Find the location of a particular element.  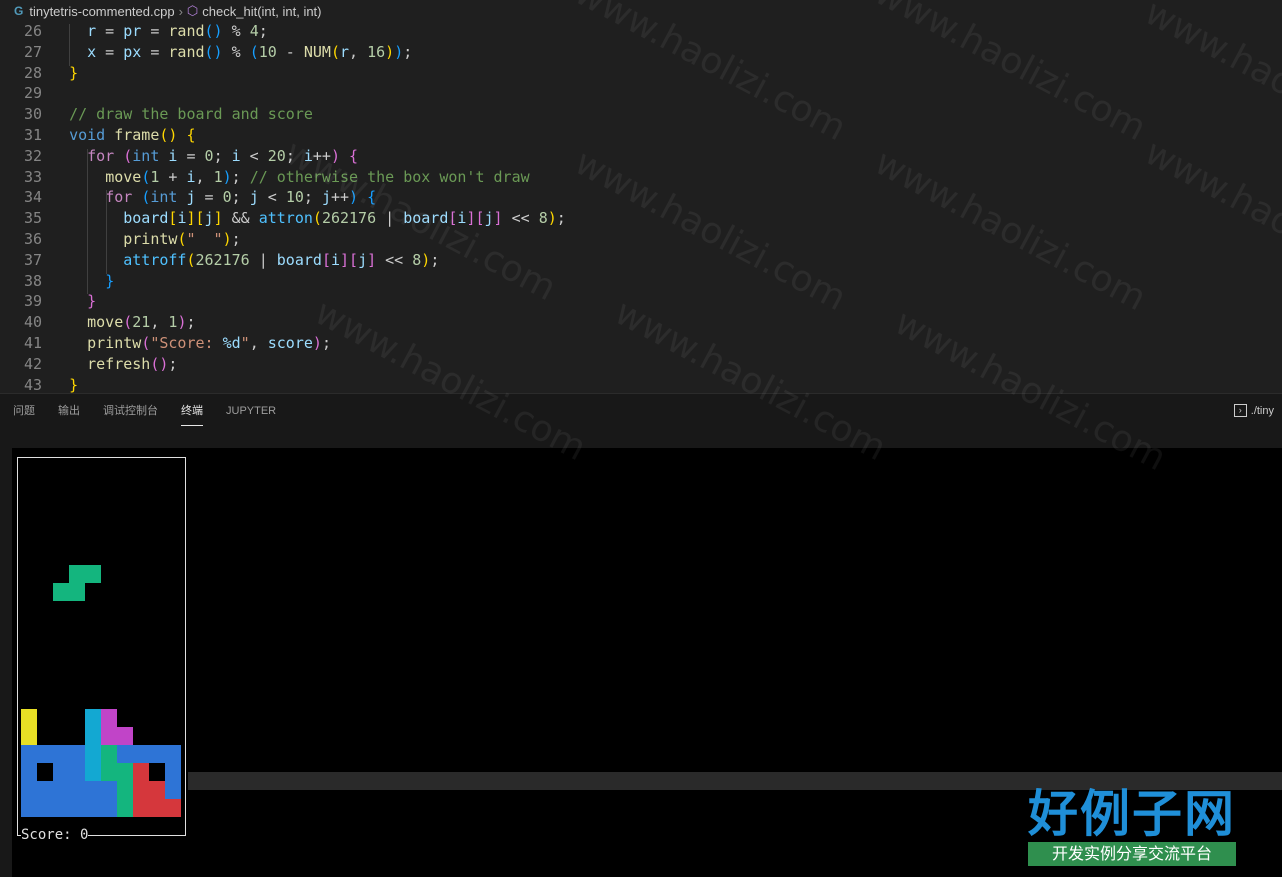

line-number: 36 is located at coordinates (32, 239).